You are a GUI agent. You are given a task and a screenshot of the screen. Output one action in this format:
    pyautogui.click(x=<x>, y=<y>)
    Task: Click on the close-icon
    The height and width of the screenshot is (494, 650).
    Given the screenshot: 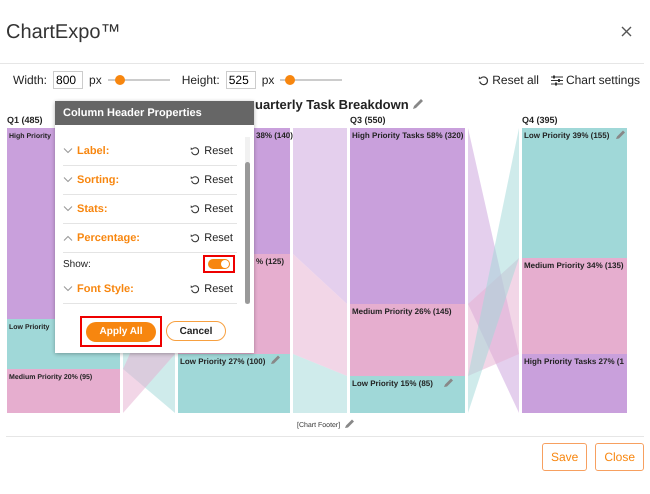 What is the action you would take?
    pyautogui.click(x=626, y=31)
    